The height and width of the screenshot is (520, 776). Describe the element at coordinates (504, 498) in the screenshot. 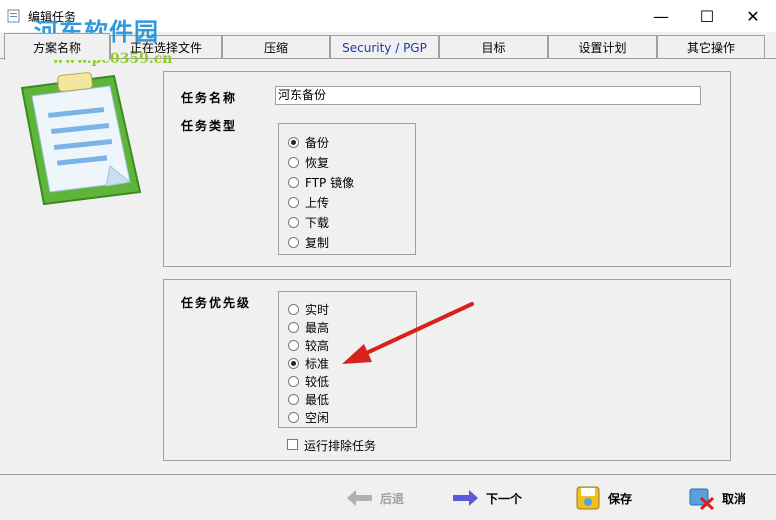

I see `next-button-label: 下一个` at that location.